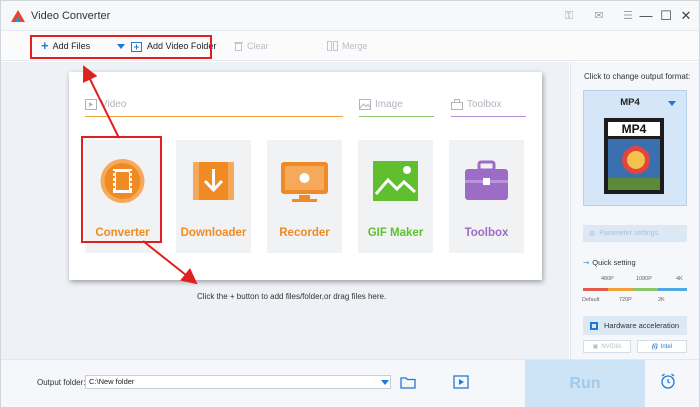  What do you see at coordinates (607, 279) in the screenshot?
I see `slider-label-480p: 480P` at bounding box center [607, 279].